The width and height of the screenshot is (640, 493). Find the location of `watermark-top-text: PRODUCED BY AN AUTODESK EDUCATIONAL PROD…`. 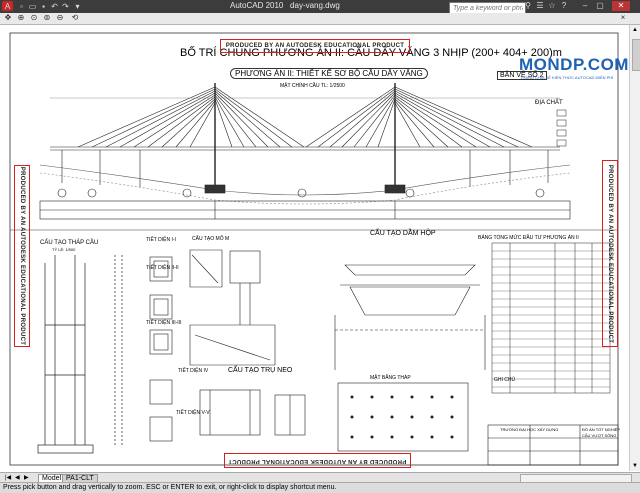

watermark-top-text: PRODUCED BY AN AUTODESK EDUCATIONAL PROD… is located at coordinates (315, 46).